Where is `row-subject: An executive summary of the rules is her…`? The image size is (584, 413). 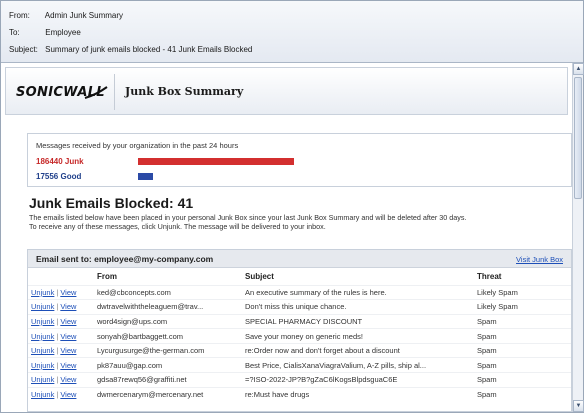 row-subject: An executive summary of the rules is her… is located at coordinates (358, 292).